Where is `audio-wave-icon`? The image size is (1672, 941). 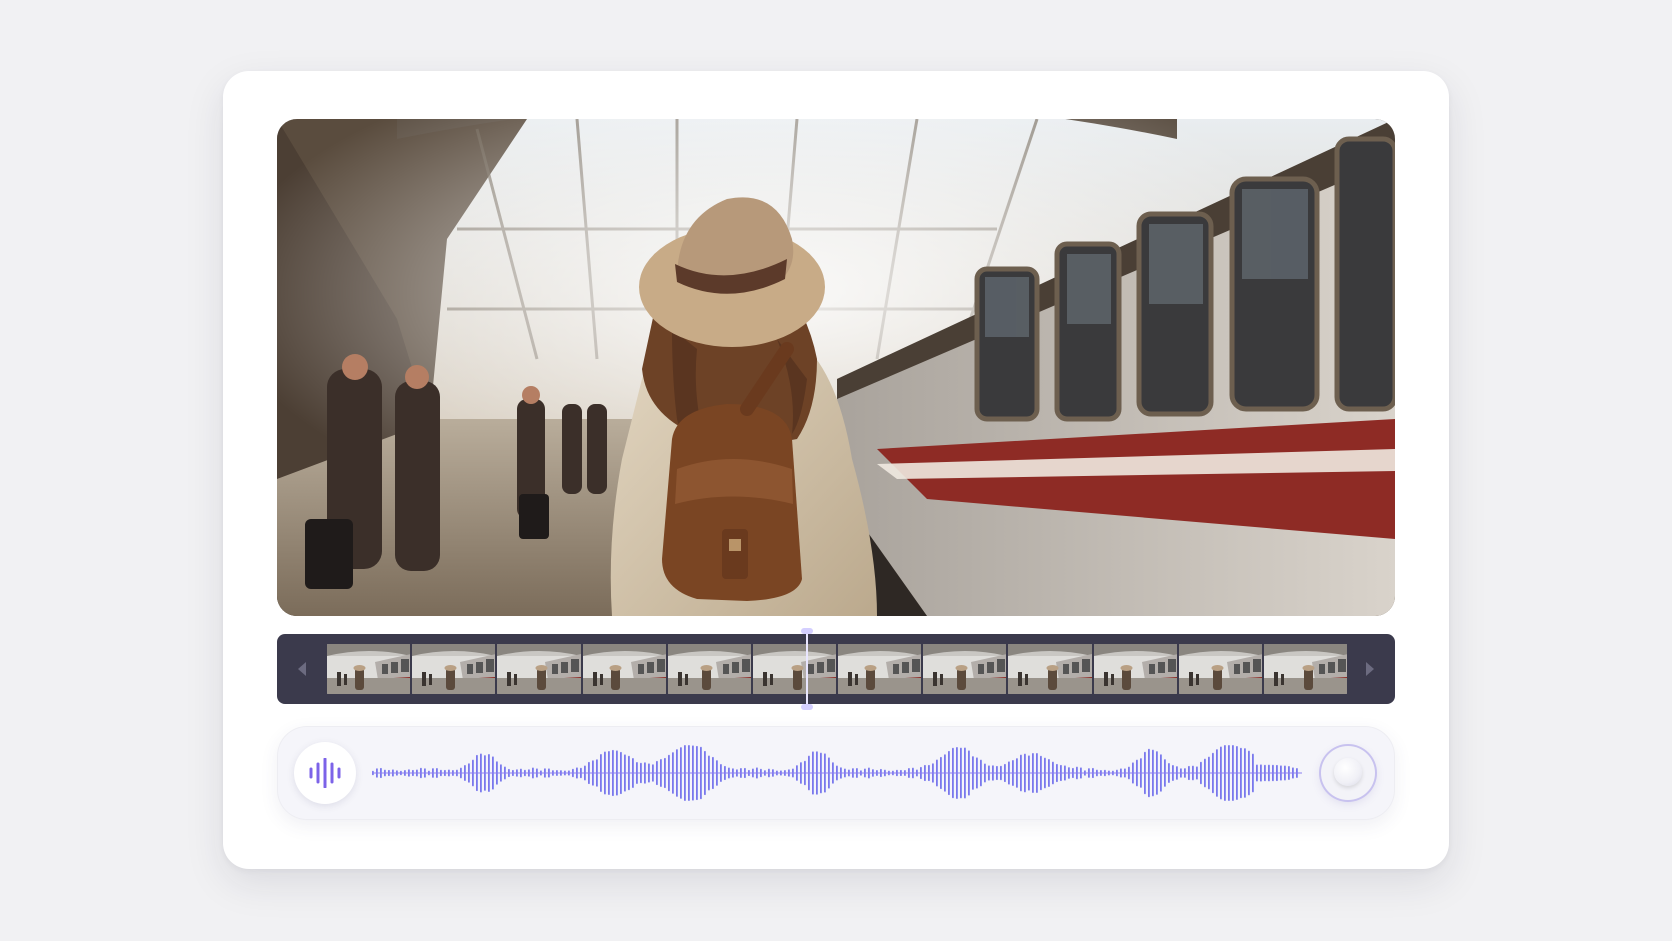
audio-wave-icon is located at coordinates (325, 773).